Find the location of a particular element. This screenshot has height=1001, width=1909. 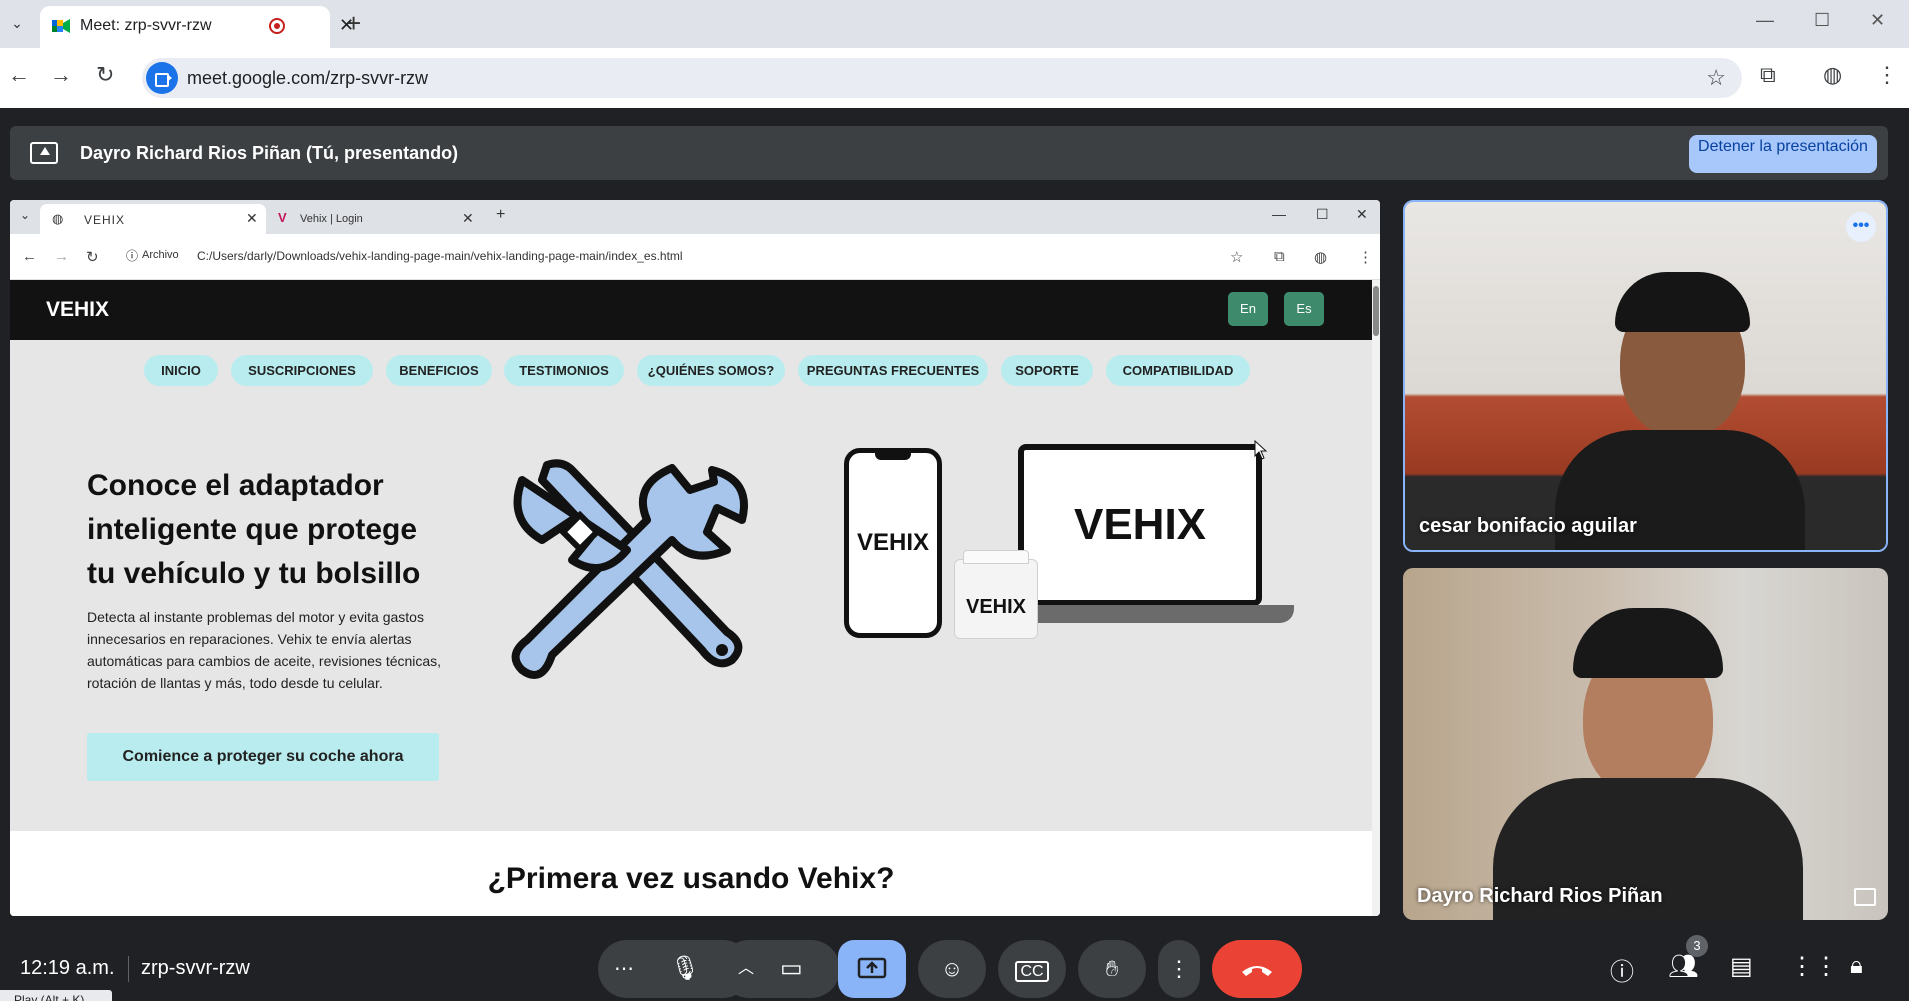

shared-tabstrip: ⌄ ◍ VEHIX ✕ V Vehix | Login ✕ + — ☐ ✕ is located at coordinates (695, 217).